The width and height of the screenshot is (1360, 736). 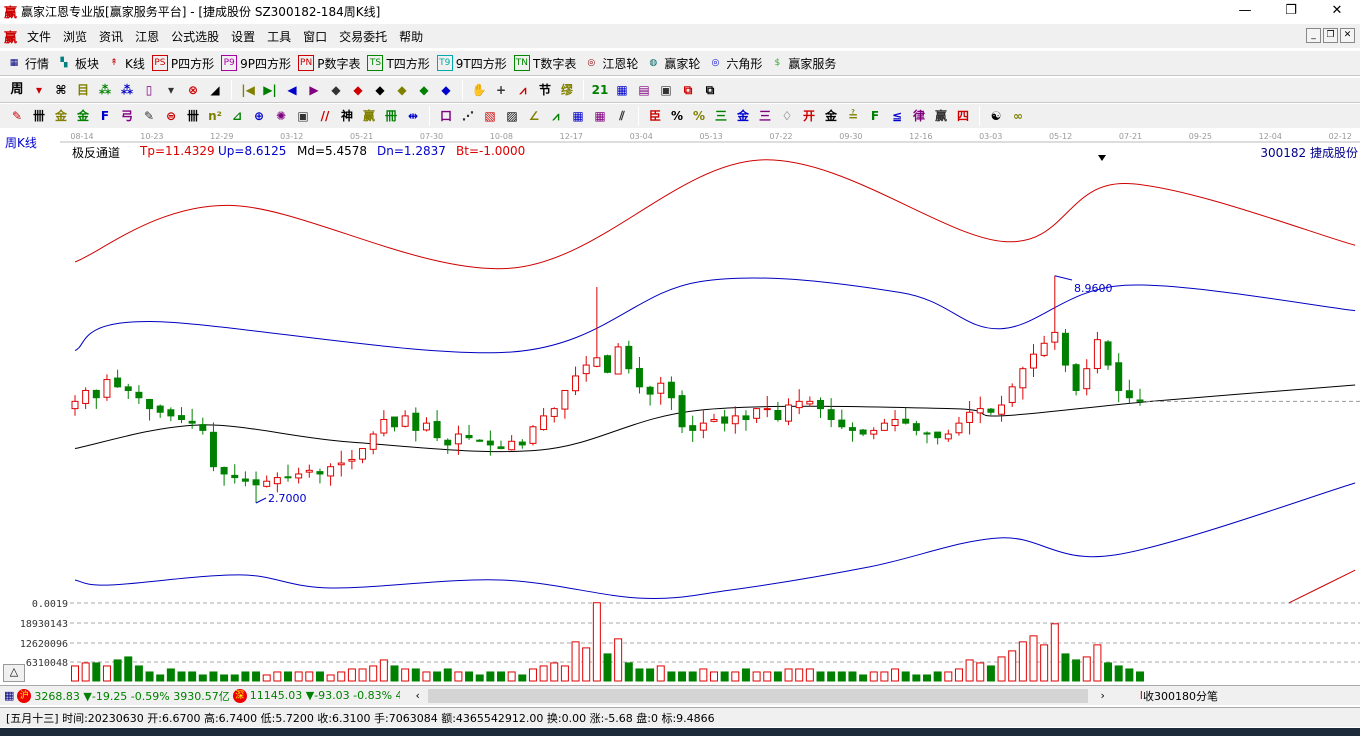 What do you see at coordinates (1018, 116) in the screenshot?
I see `tool-icon: ∞` at bounding box center [1018, 116].